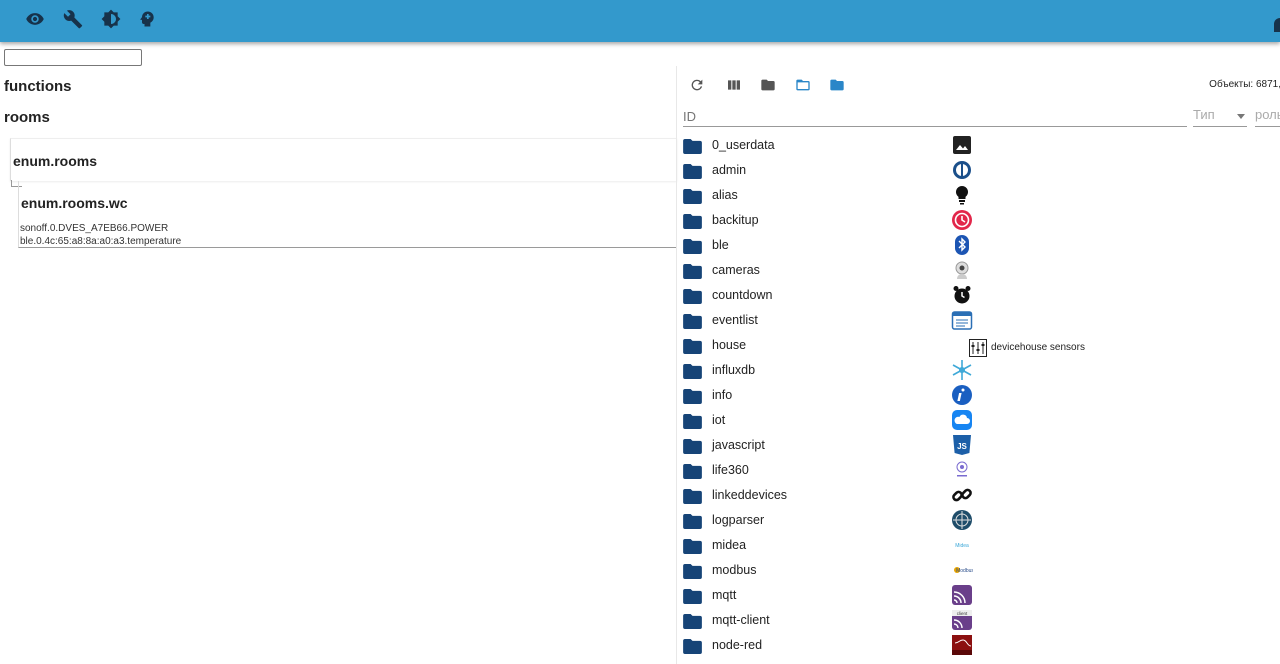 The image size is (1280, 664). What do you see at coordinates (734, 85) in the screenshot?
I see `columns-icon` at bounding box center [734, 85].